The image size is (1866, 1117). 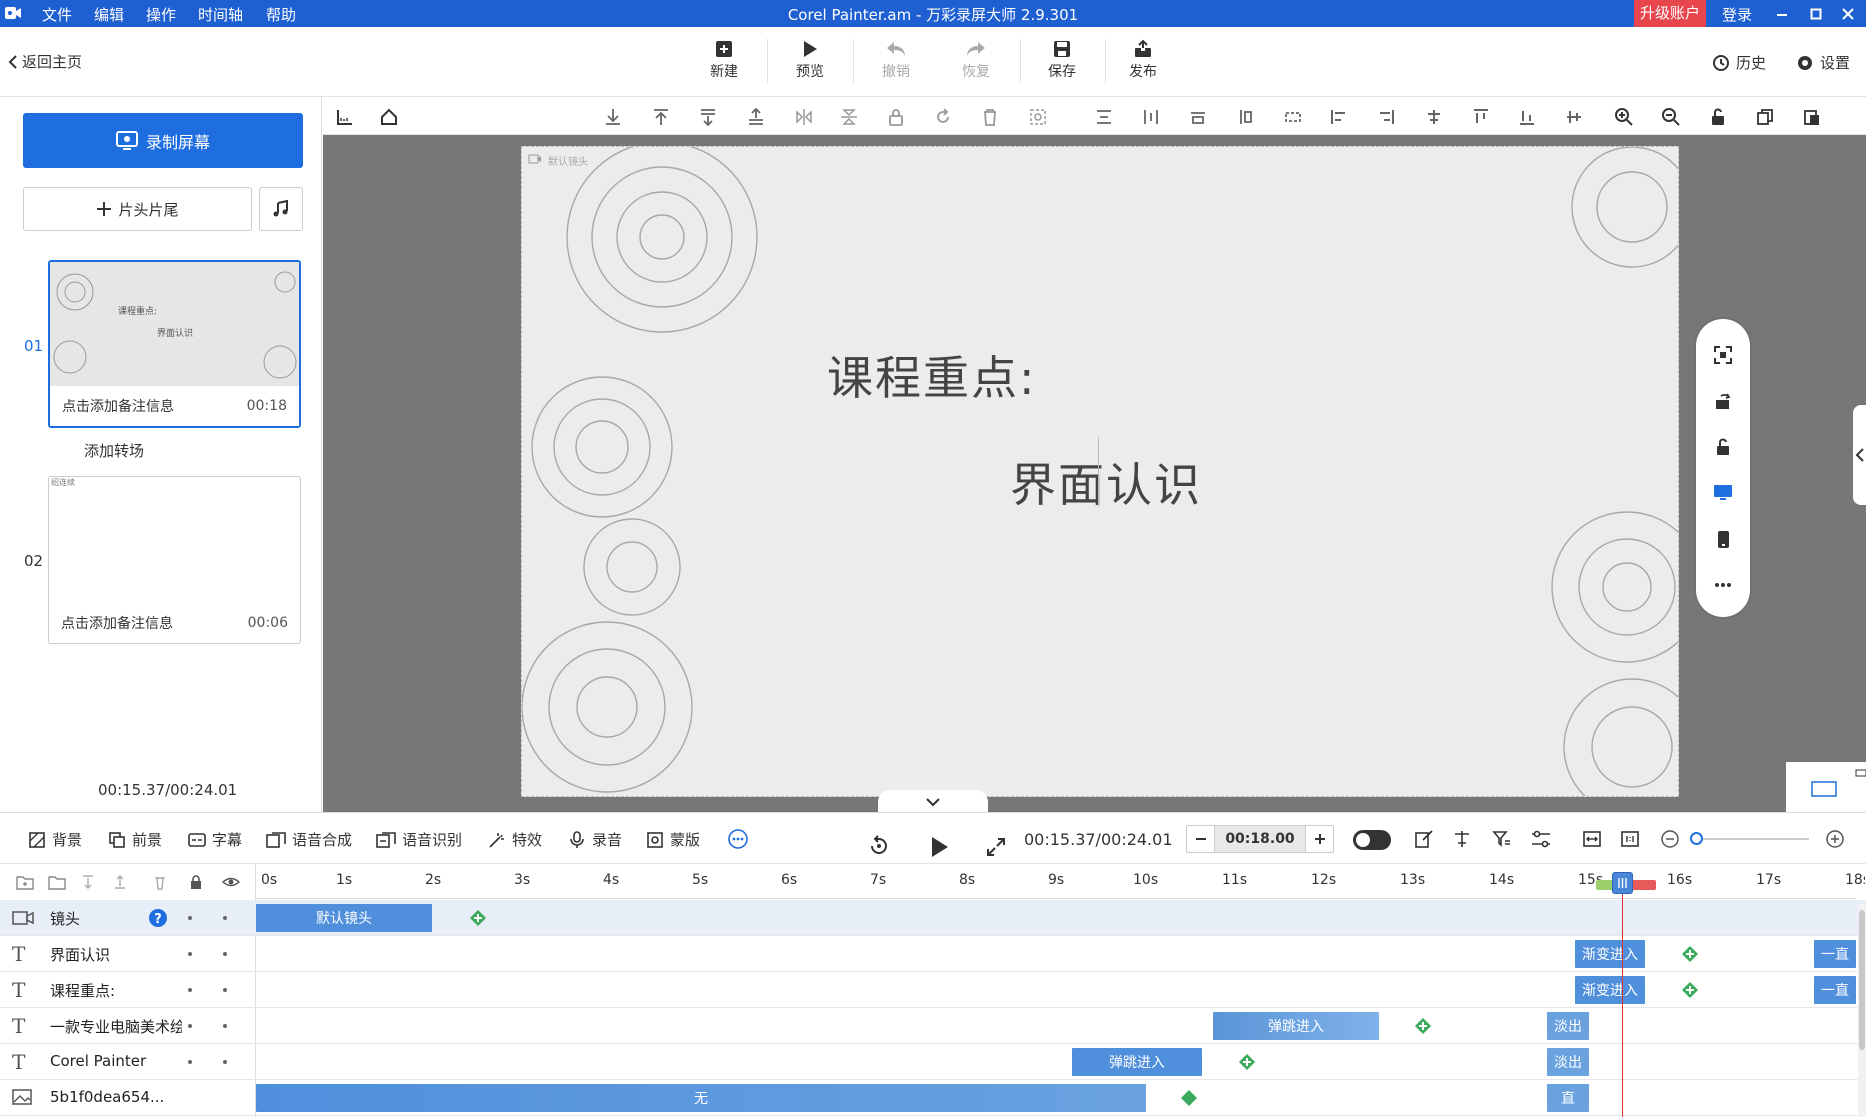 I want to click on plus-icon, so click(x=1319, y=839).